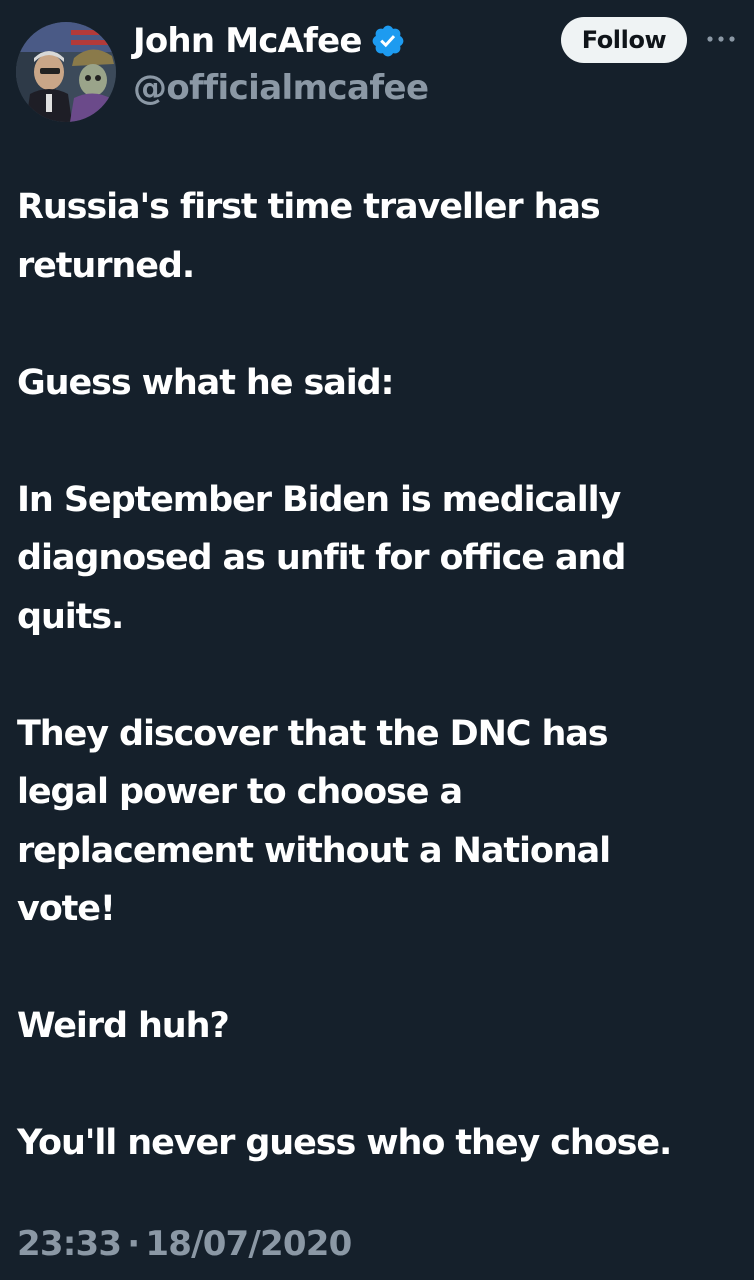  I want to click on ellipsis-icon, so click(721, 39).